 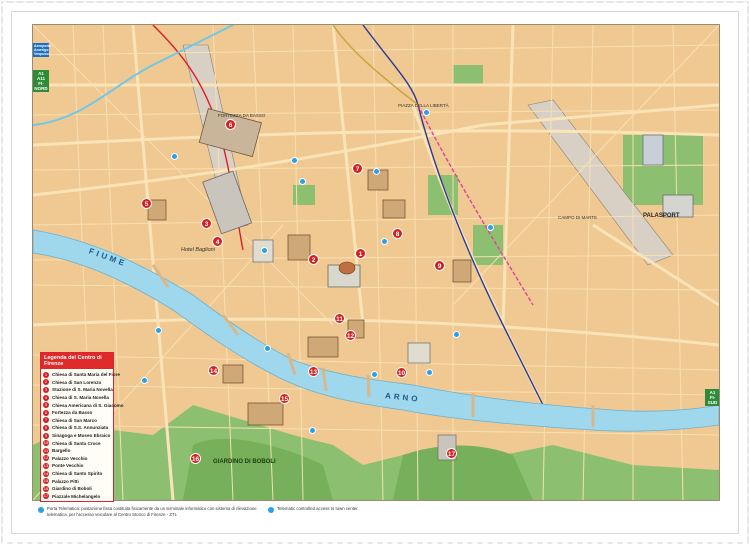 I want to click on legend-item: 5 Chiesa Americana di S. Giacomo, so click(x=83, y=405).